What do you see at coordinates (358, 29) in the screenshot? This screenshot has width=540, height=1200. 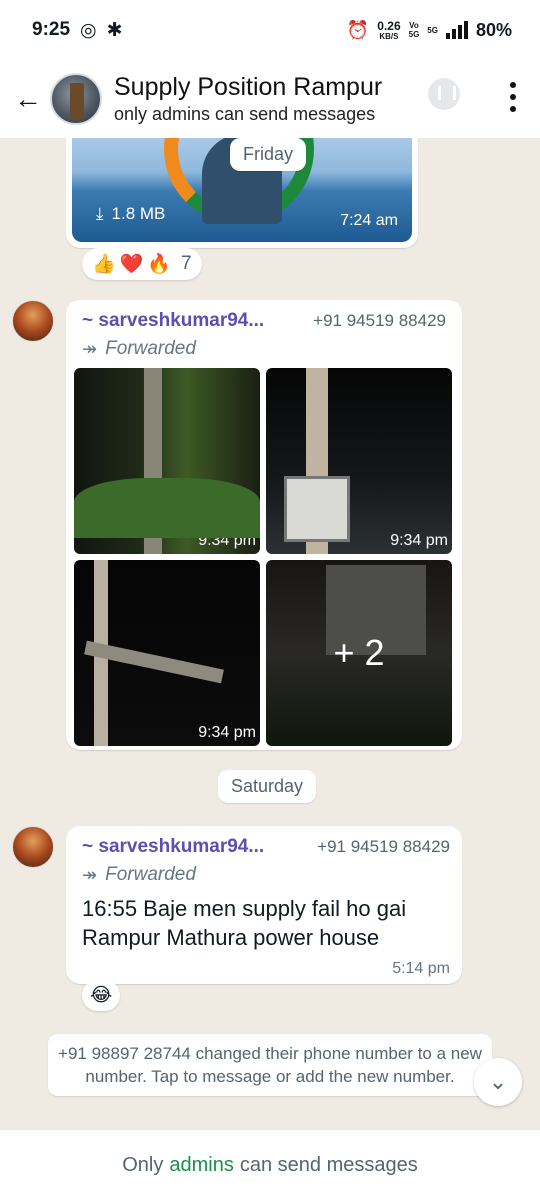 I see `alarm-icon: ⏰` at bounding box center [358, 29].